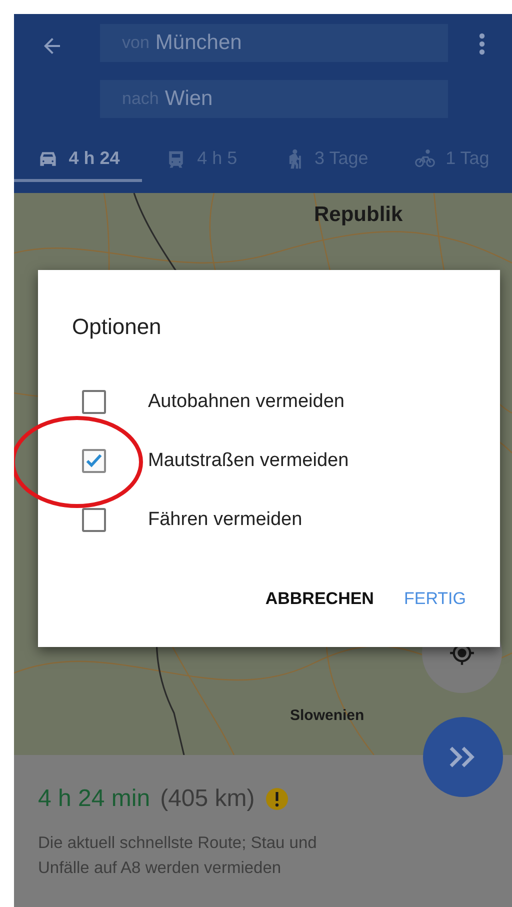 The width and height of the screenshot is (512, 907). Describe the element at coordinates (117, 327) in the screenshot. I see `dialog-title: Optionen` at that location.